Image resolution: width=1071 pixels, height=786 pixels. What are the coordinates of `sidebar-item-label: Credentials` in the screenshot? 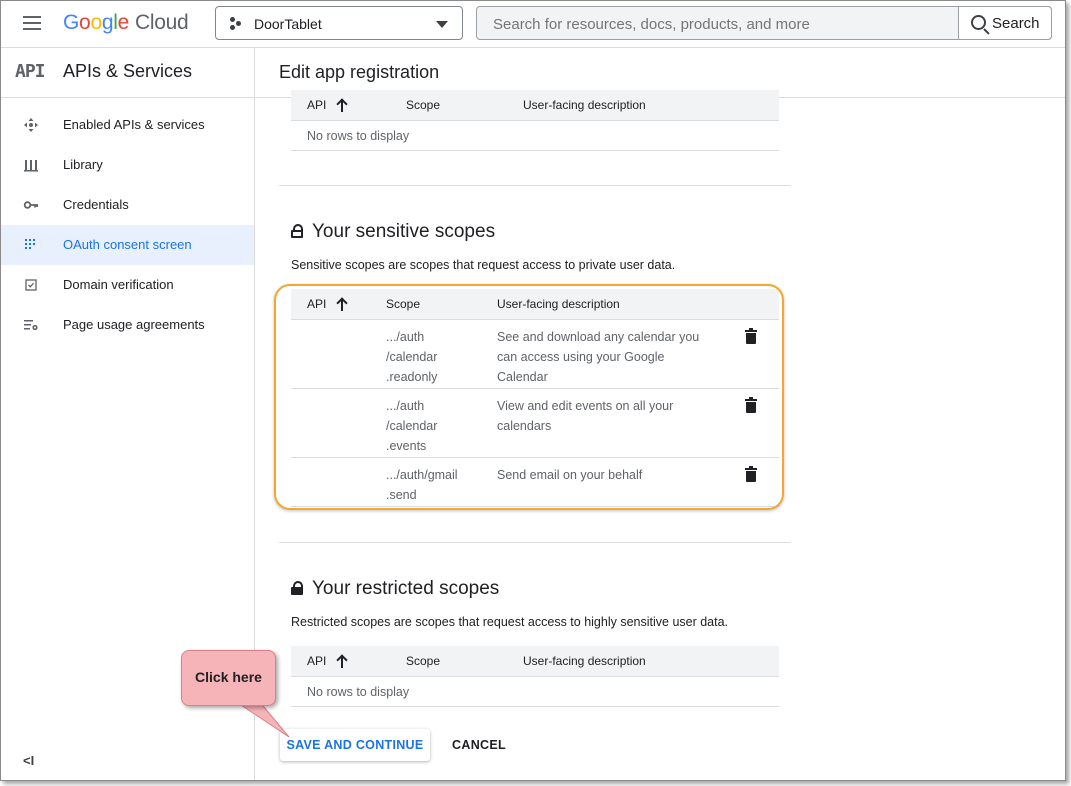 It's located at (96, 204).